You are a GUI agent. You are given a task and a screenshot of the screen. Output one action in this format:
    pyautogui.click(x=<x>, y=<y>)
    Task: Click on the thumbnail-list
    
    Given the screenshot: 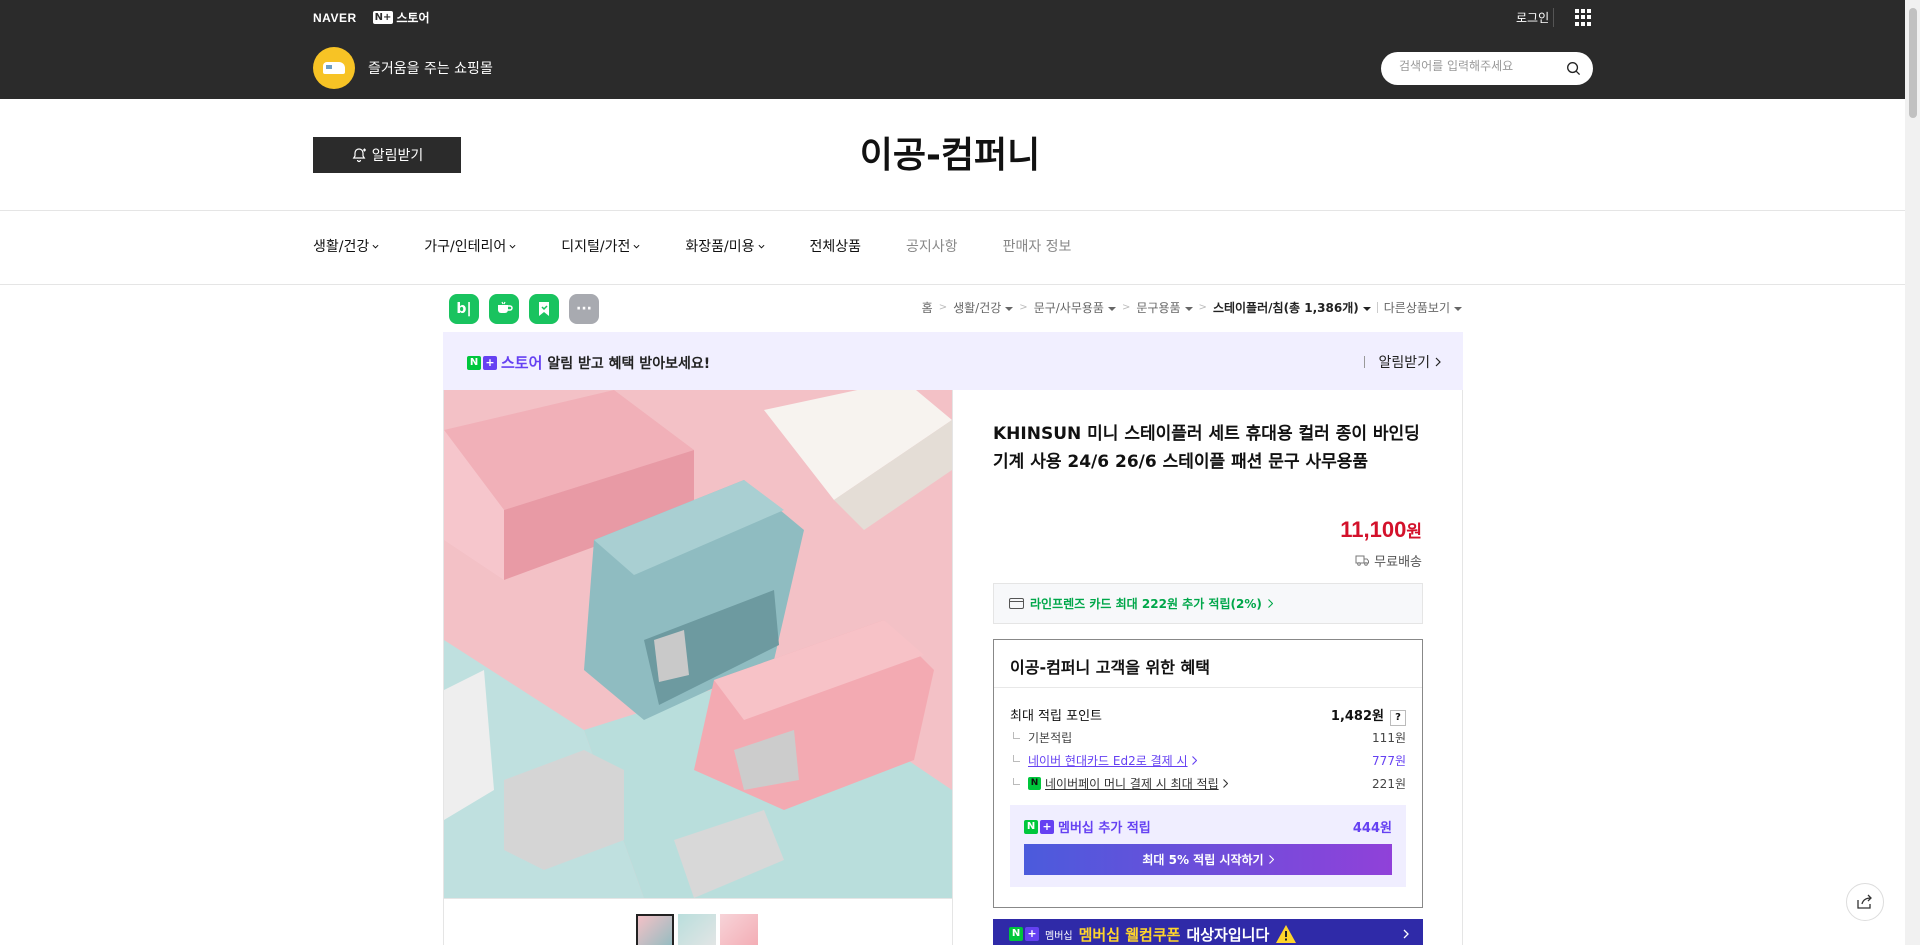 What is the action you would take?
    pyautogui.click(x=697, y=929)
    